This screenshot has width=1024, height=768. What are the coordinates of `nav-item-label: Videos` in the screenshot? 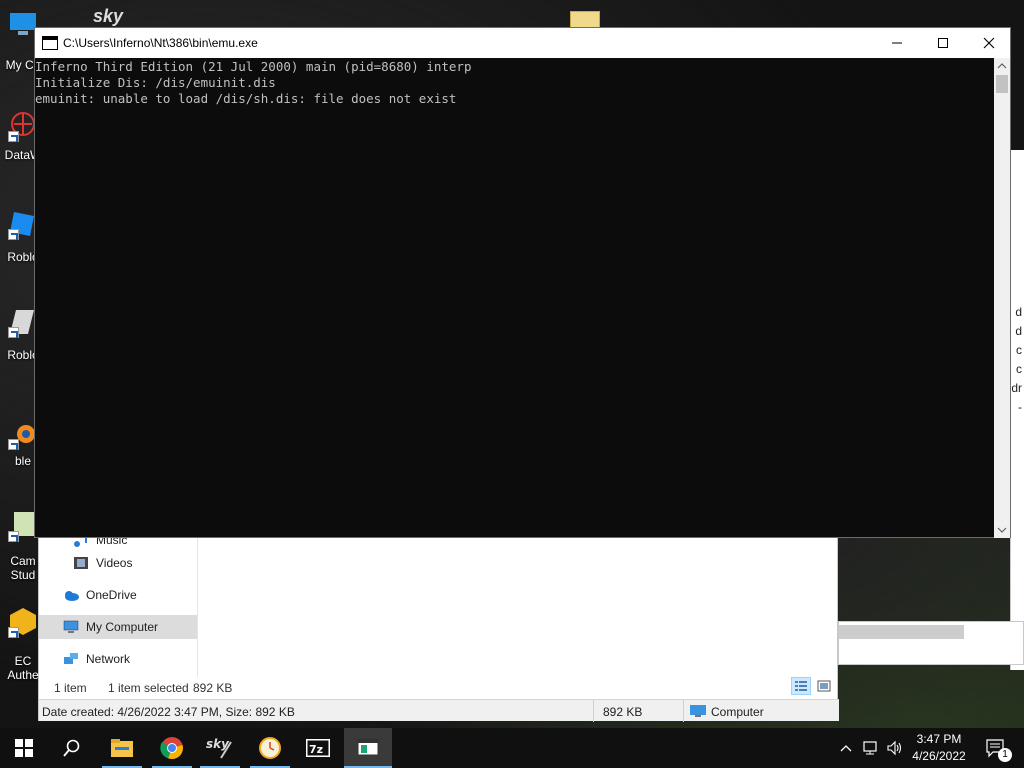 It's located at (114, 563).